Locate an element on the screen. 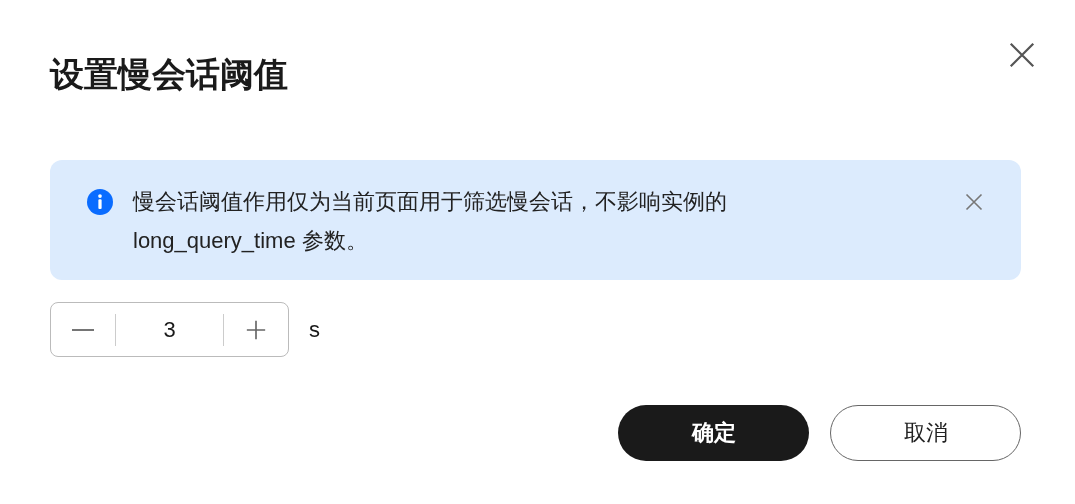 This screenshot has width=1075, height=504. cancel-button: 取消 is located at coordinates (925, 433).